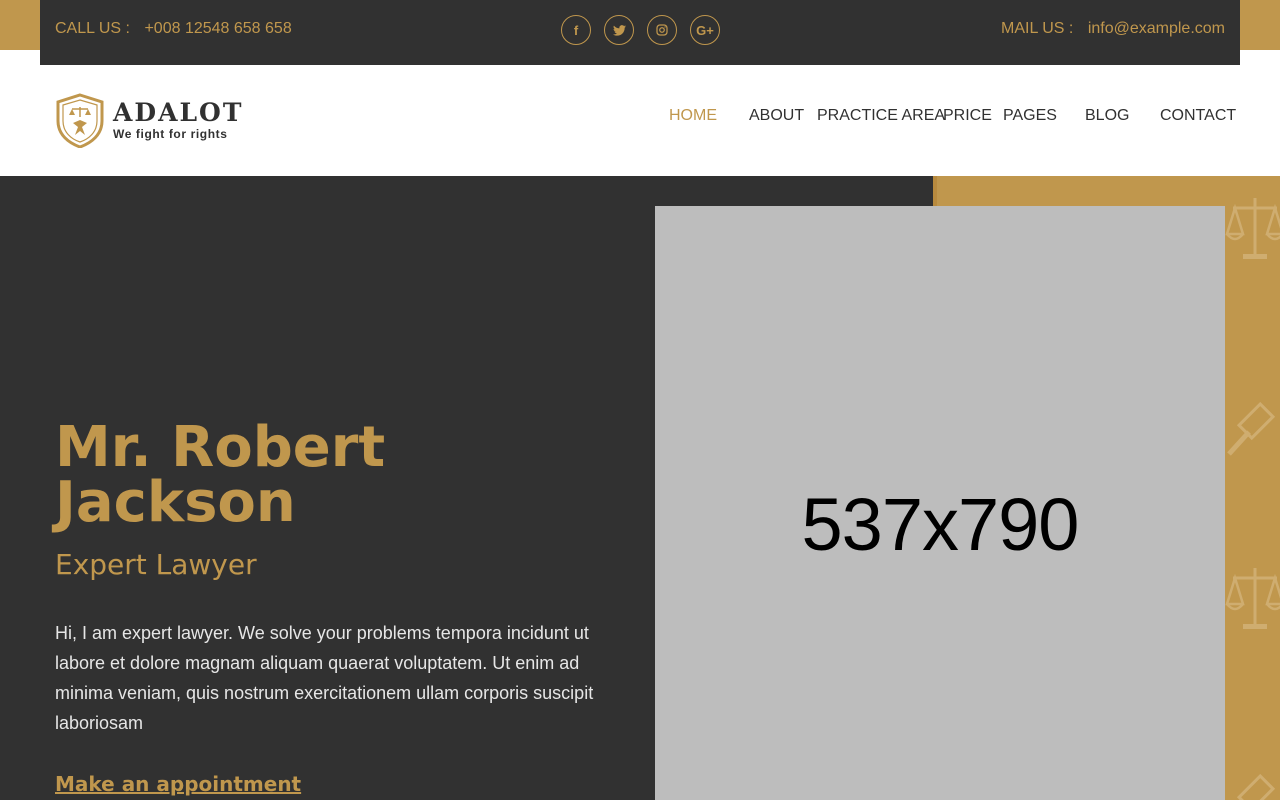 This screenshot has height=800, width=1280. Describe the element at coordinates (92, 28) in the screenshot. I see `call-label: CALL US :` at that location.